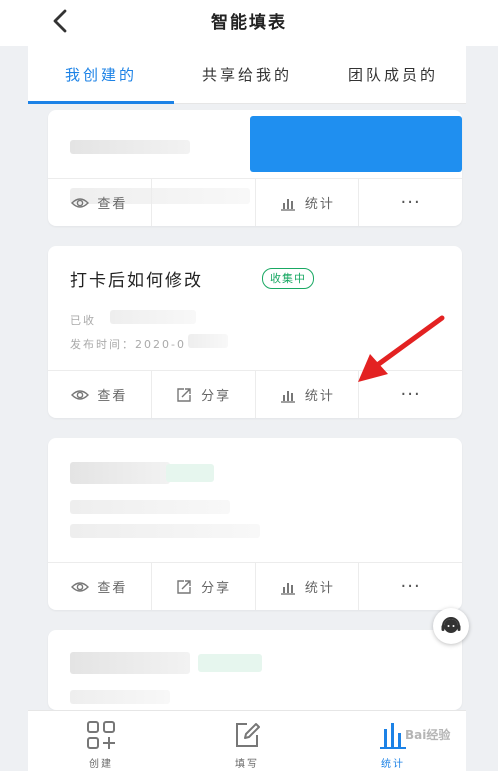 The height and width of the screenshot is (771, 498). Describe the element at coordinates (247, 764) in the screenshot. I see `nav-fill-label: 填写` at that location.